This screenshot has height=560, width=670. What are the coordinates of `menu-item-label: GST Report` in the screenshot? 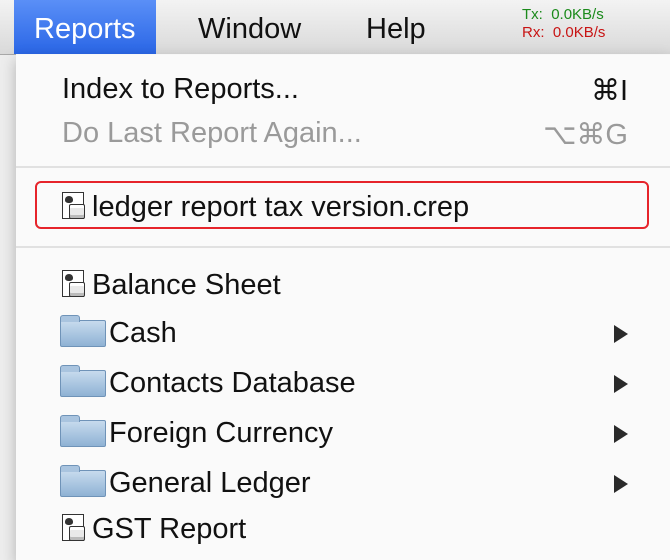 It's located at (169, 529).